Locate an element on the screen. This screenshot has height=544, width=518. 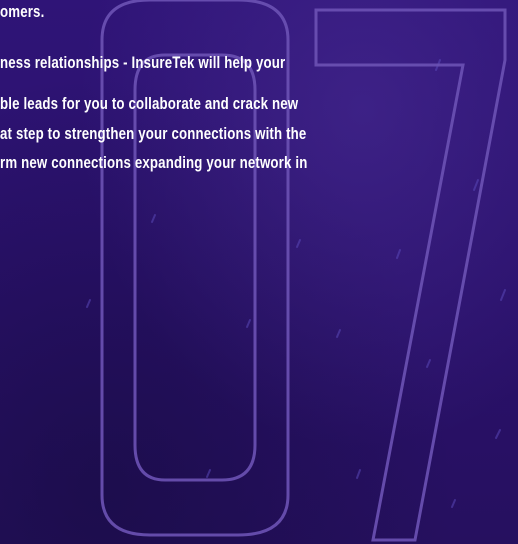
text-line: omers. is located at coordinates (22, 11).